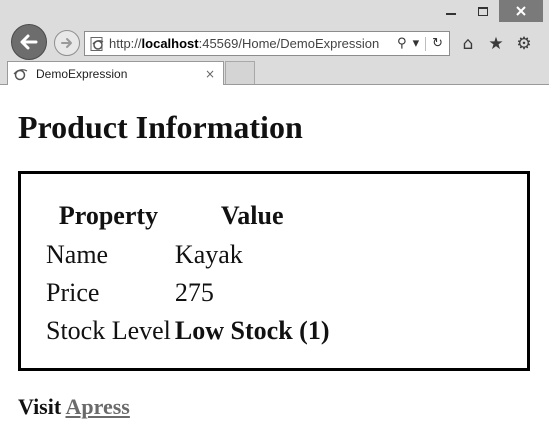 The width and height of the screenshot is (549, 448). Describe the element at coordinates (77, 254) in the screenshot. I see `property-cell: Name` at that location.